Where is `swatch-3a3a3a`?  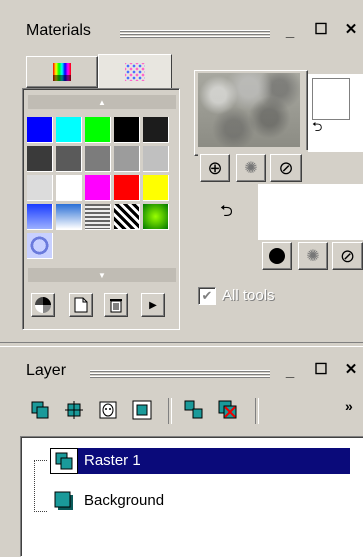
swatch-3a3a3a is located at coordinates (40, 159).